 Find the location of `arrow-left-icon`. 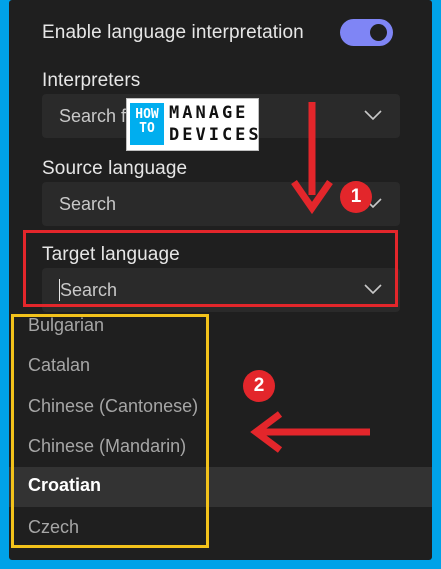

arrow-left-icon is located at coordinates (310, 432).